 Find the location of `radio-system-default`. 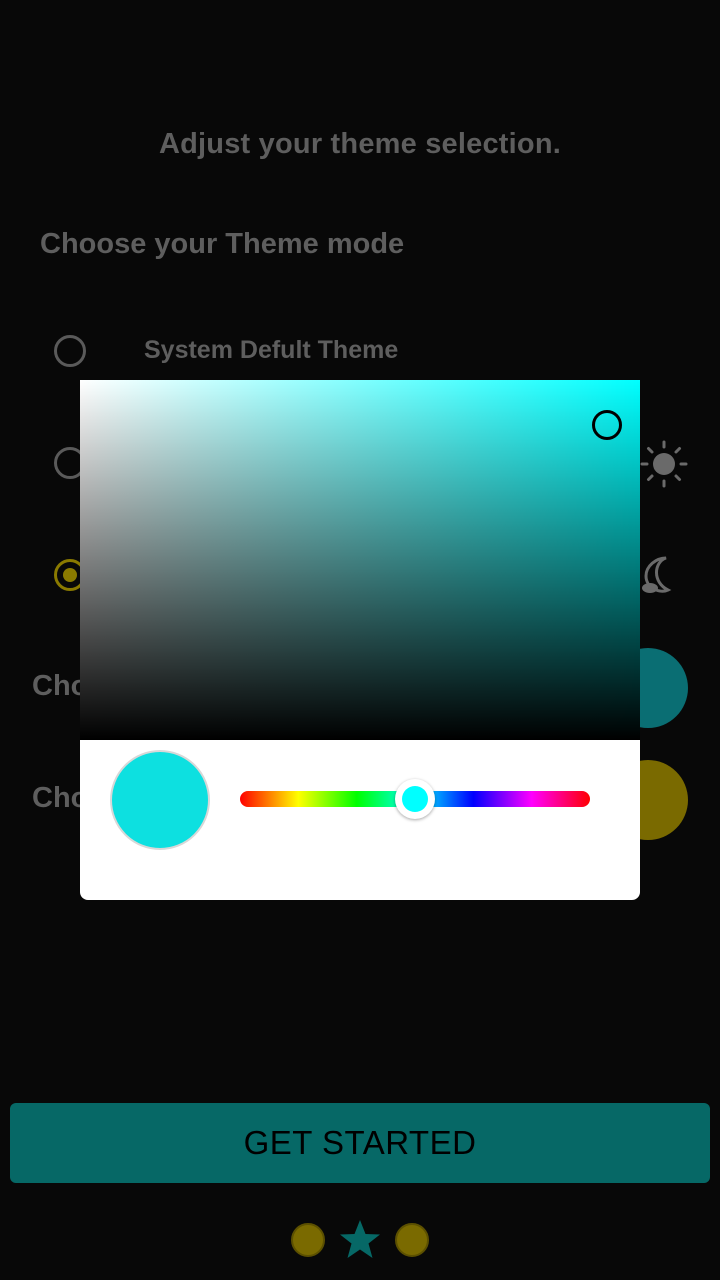

radio-system-default is located at coordinates (70, 351).